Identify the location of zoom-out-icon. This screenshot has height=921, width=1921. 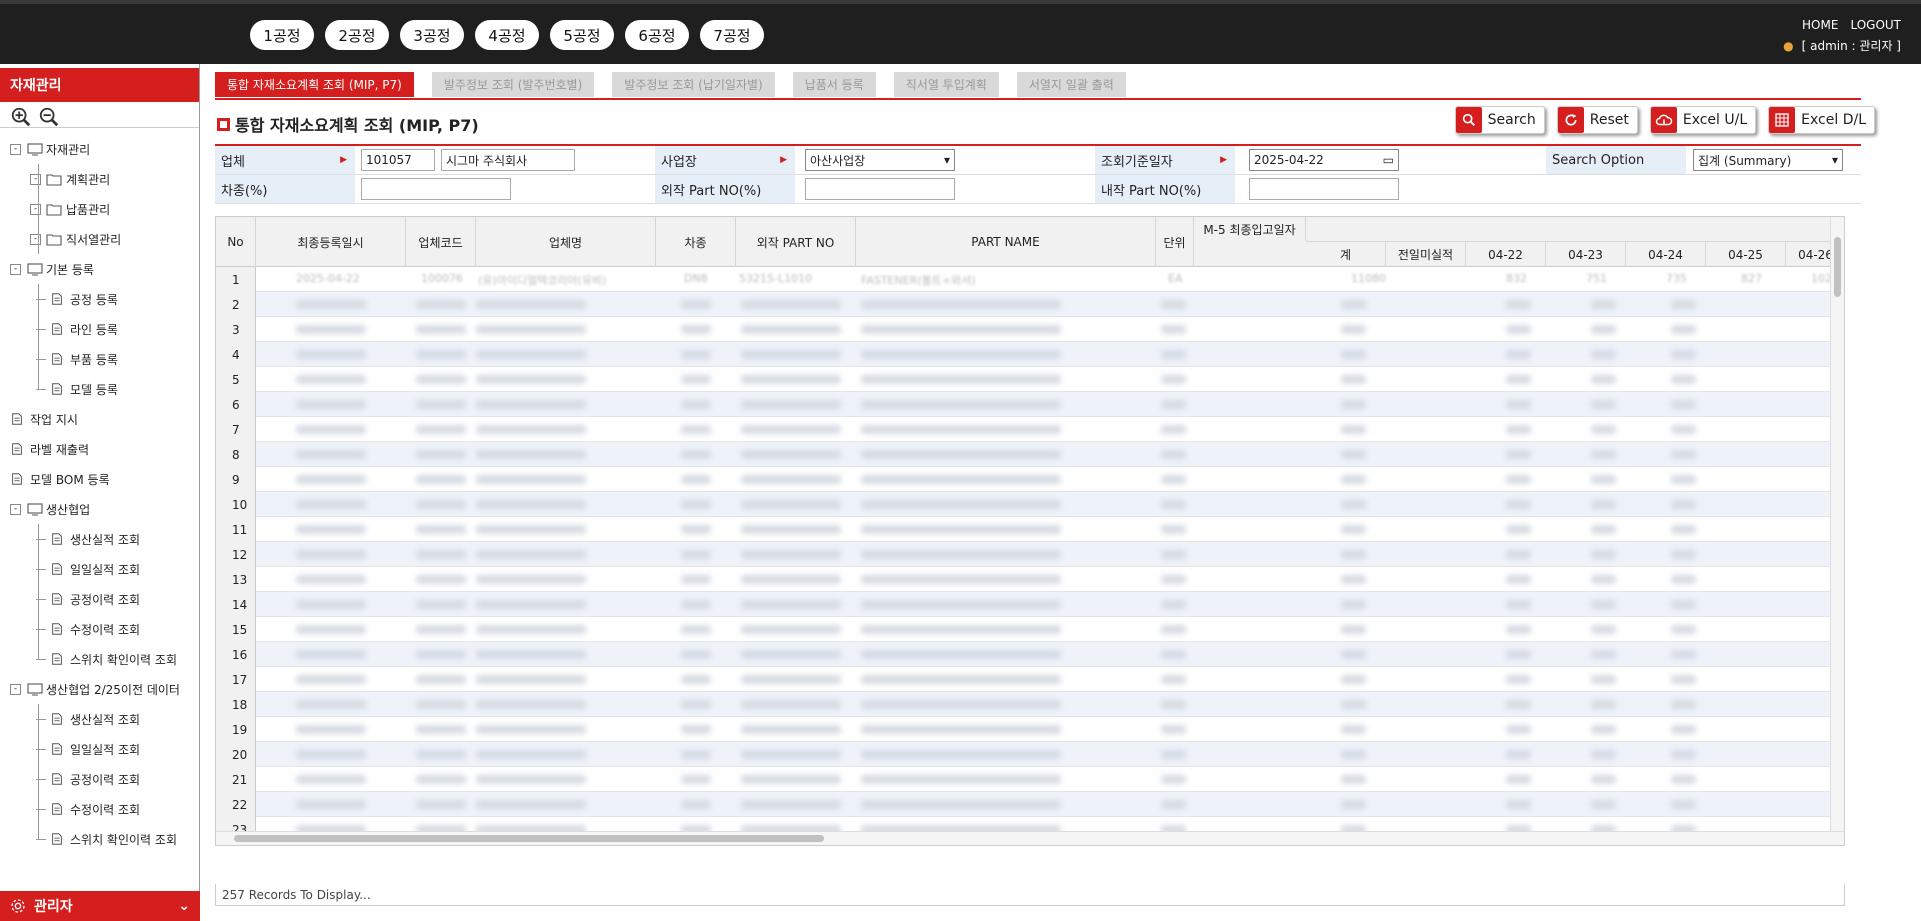
(49, 117).